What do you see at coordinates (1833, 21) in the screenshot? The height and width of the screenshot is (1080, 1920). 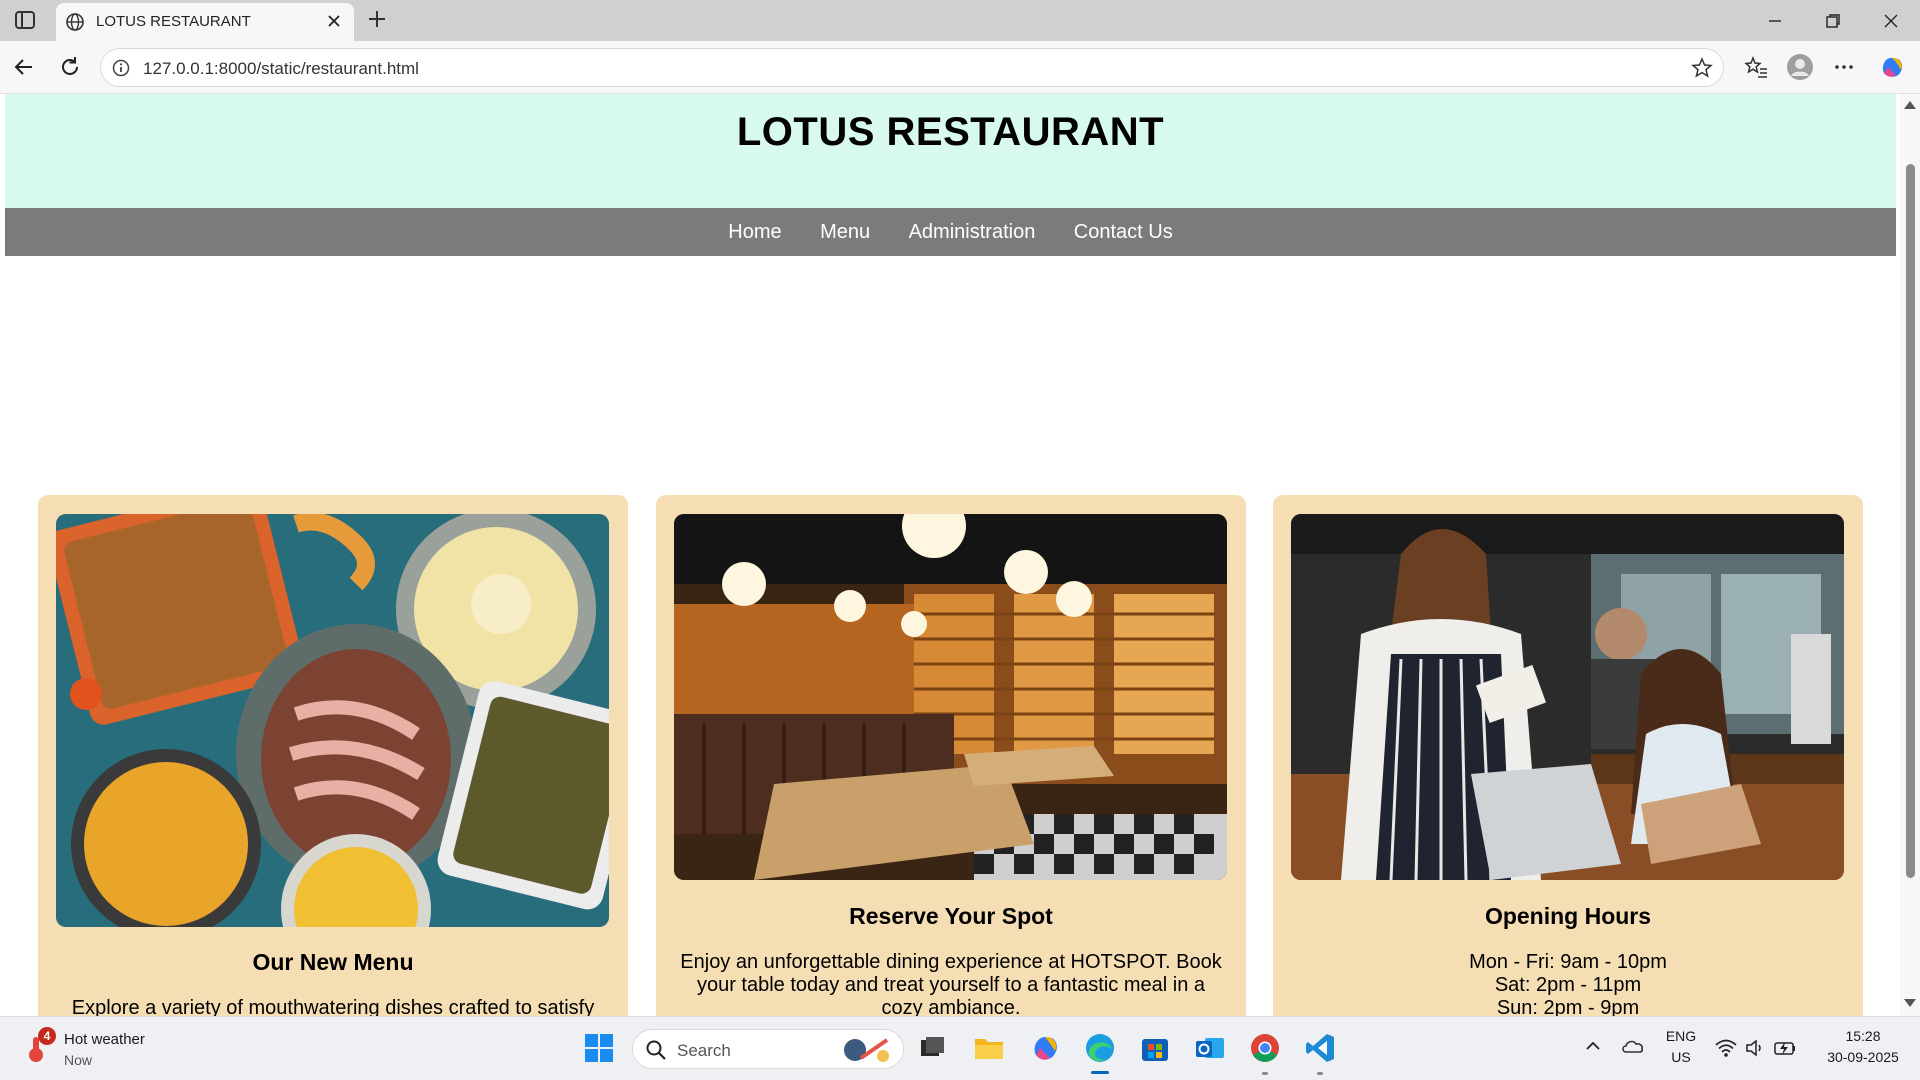 I see `restore-icon` at bounding box center [1833, 21].